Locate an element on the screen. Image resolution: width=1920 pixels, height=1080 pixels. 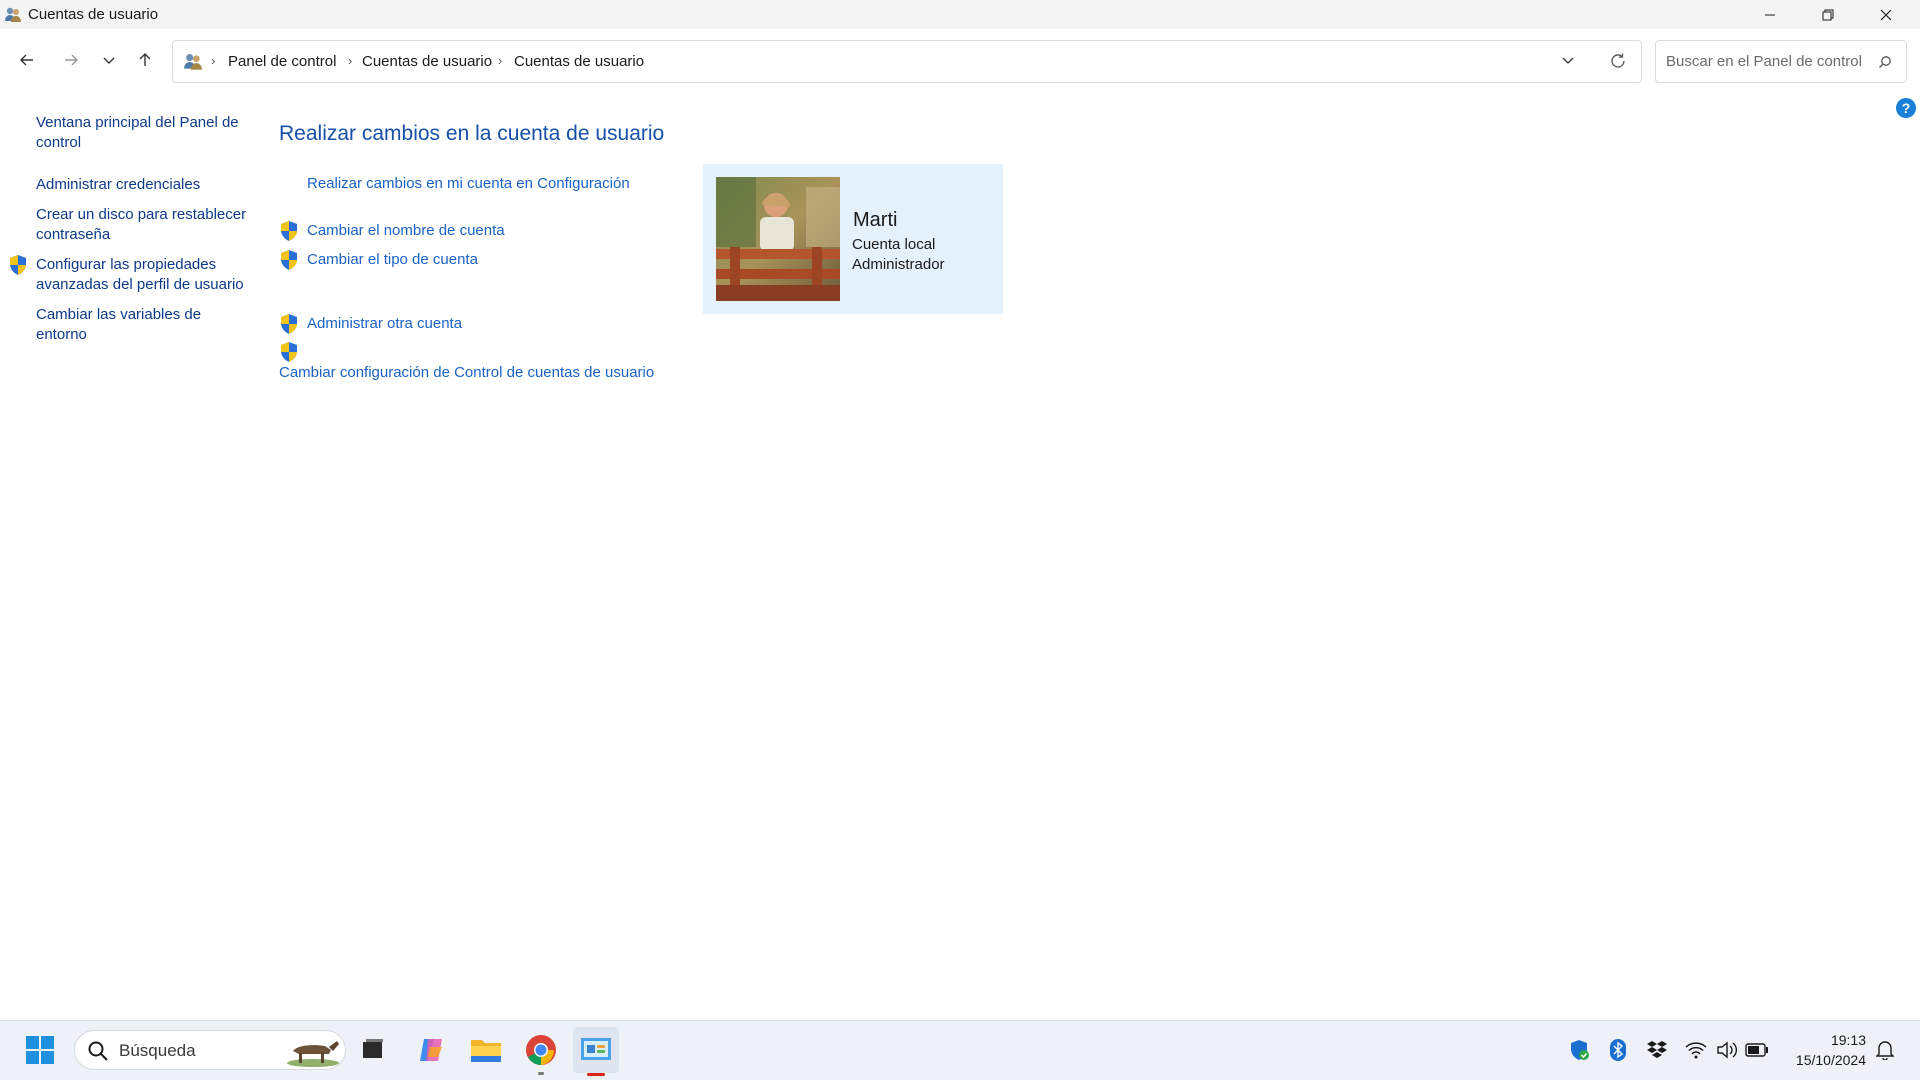
refresh-icon is located at coordinates (1618, 60).